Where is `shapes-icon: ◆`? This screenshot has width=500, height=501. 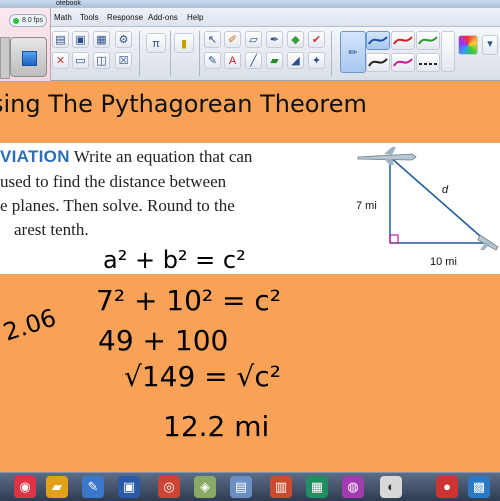
shapes-icon: ◆ is located at coordinates (295, 39).